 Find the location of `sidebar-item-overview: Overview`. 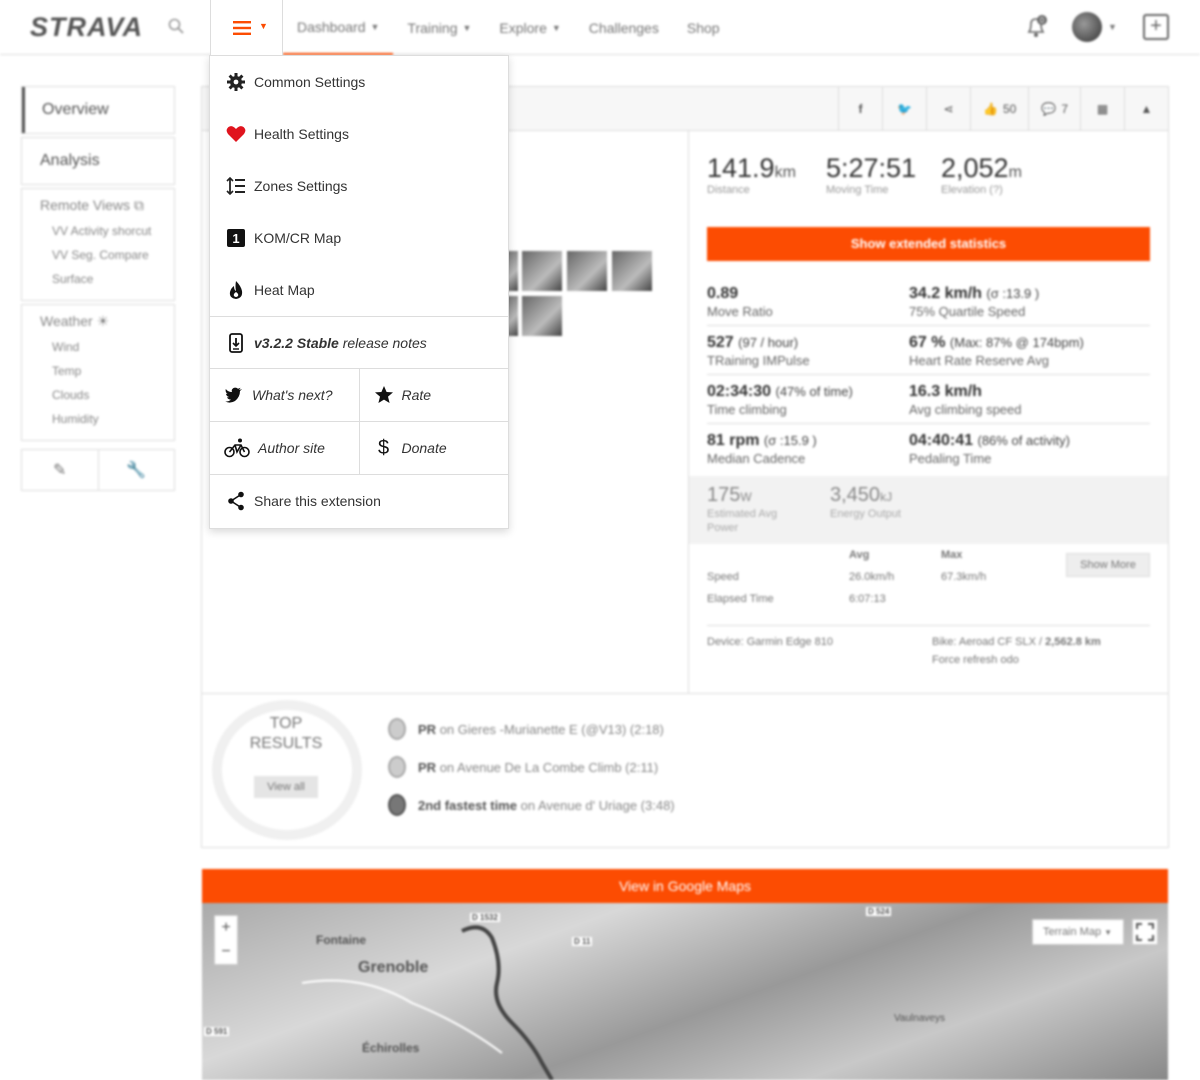

sidebar-item-overview: Overview is located at coordinates (98, 110).